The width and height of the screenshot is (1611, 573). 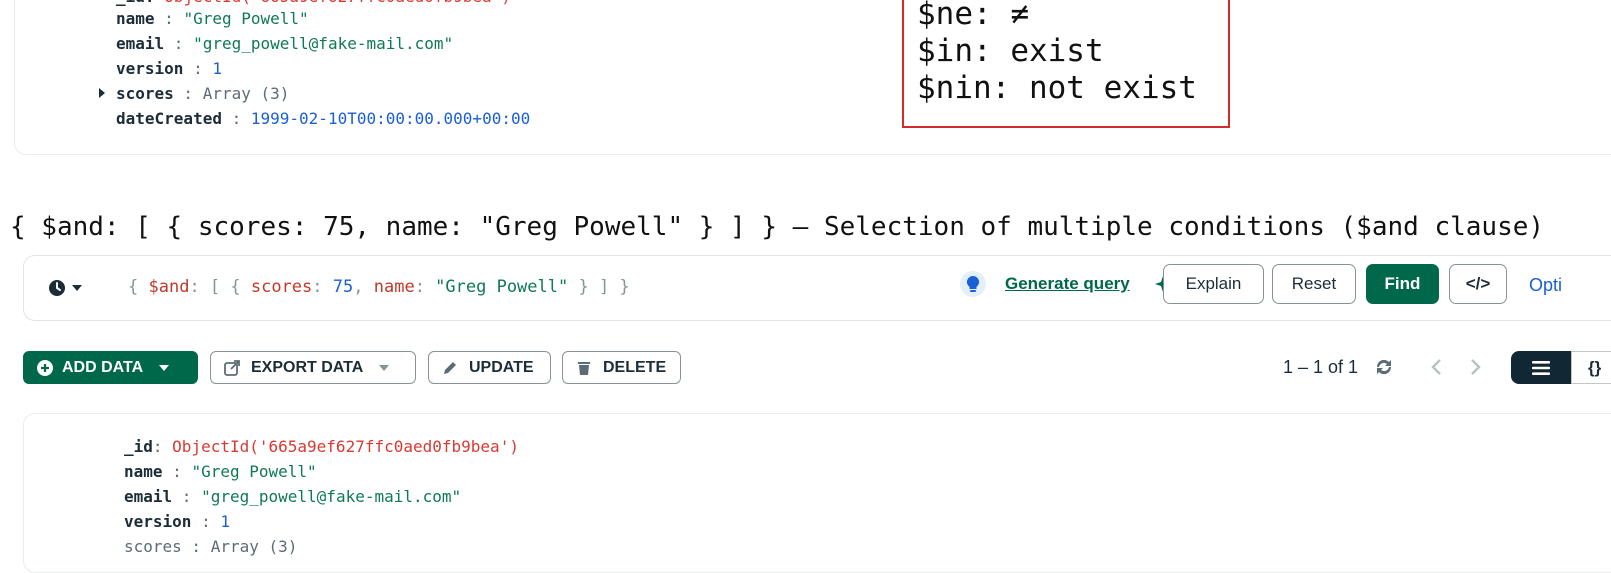 What do you see at coordinates (1402, 284) in the screenshot?
I see `find-button: Find` at bounding box center [1402, 284].